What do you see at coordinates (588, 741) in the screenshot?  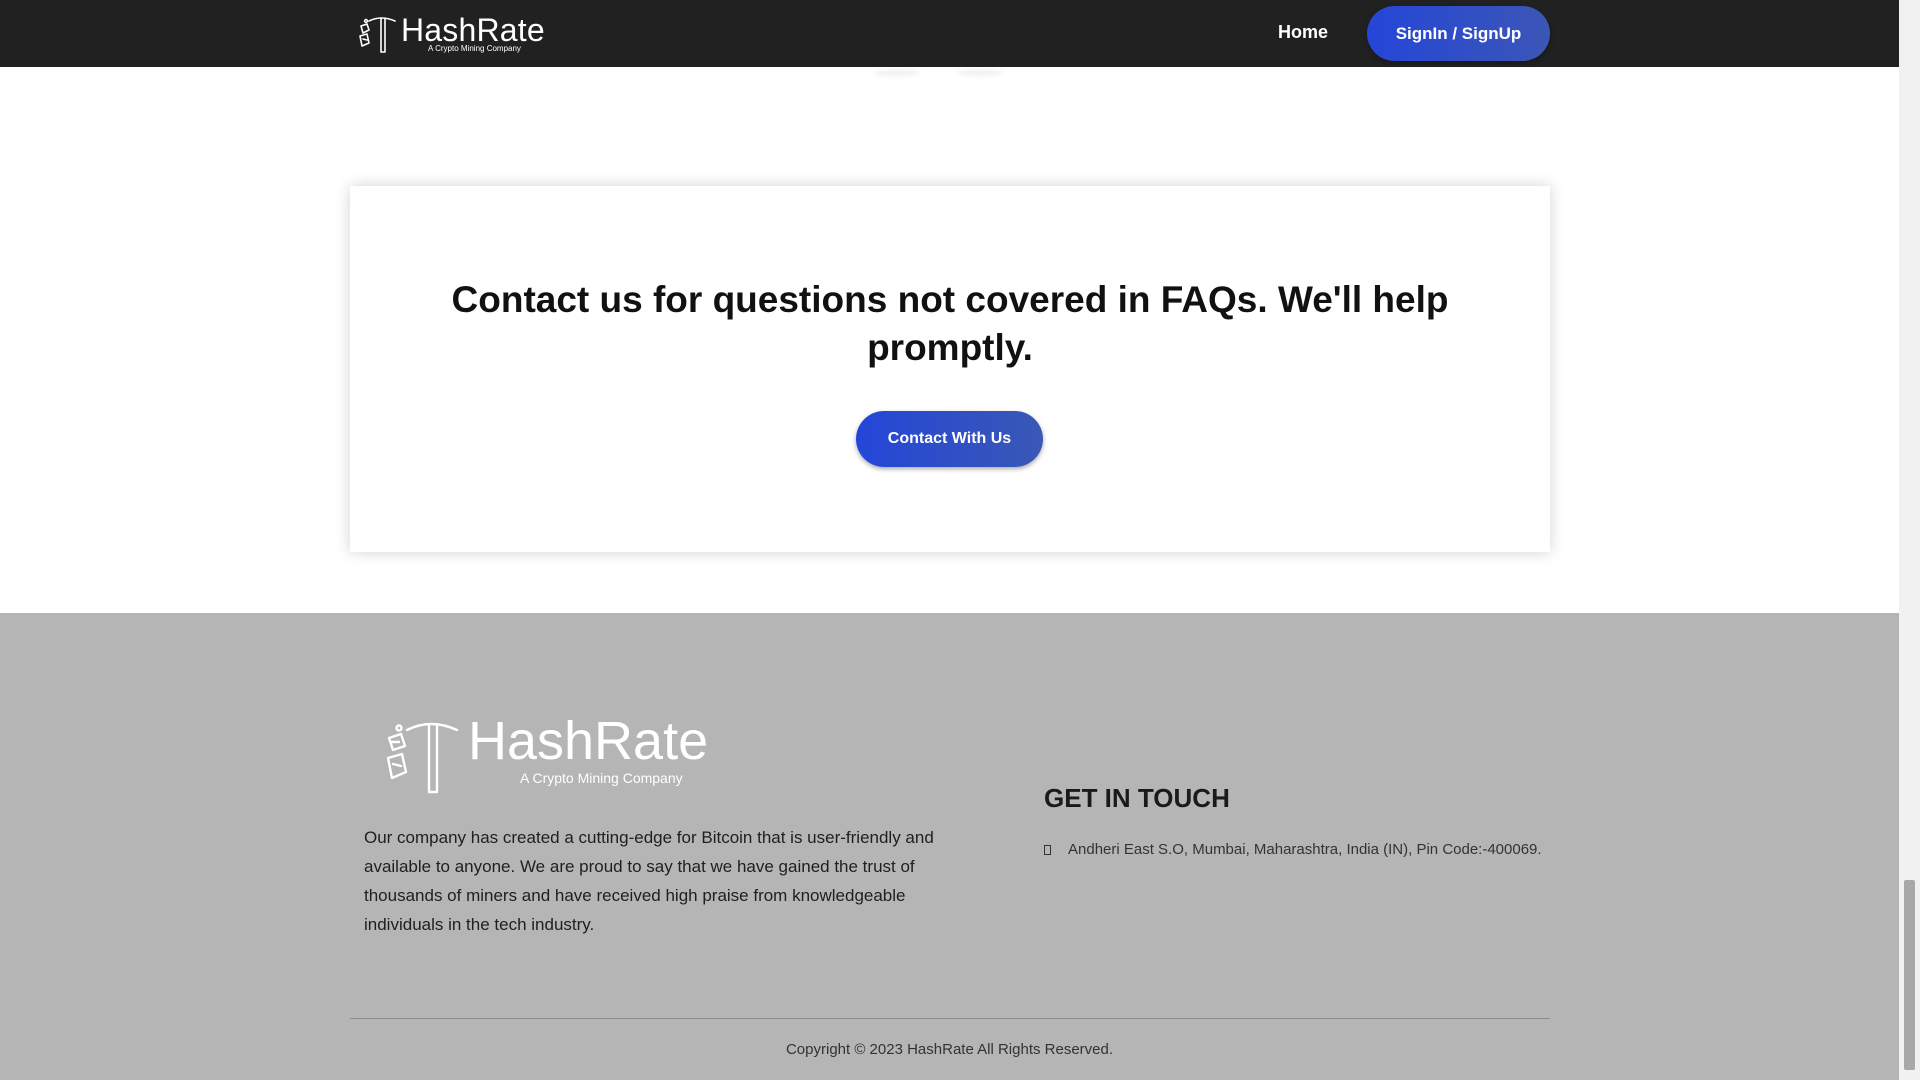 I see `footer-brand-name: HashRate` at bounding box center [588, 741].